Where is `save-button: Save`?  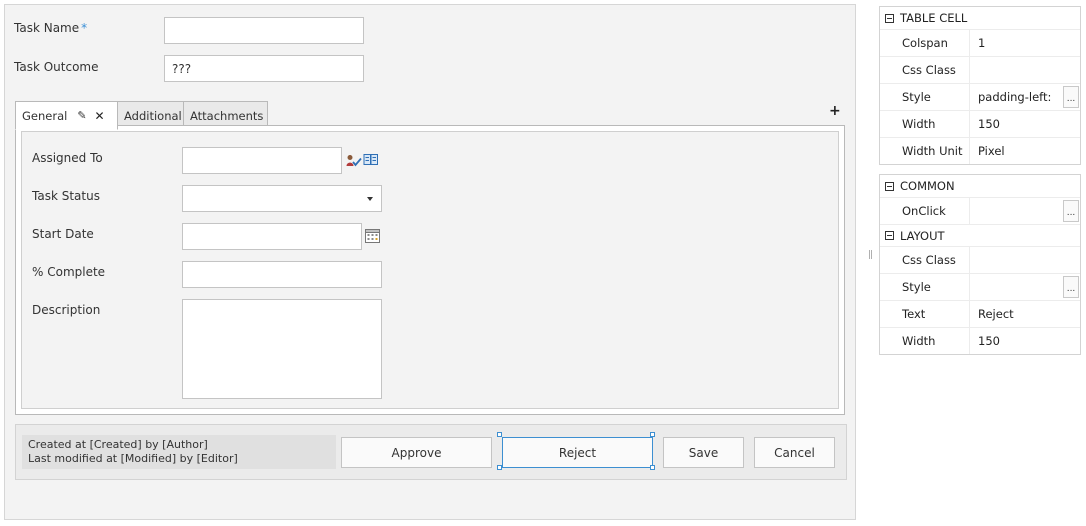 save-button: Save is located at coordinates (703, 452).